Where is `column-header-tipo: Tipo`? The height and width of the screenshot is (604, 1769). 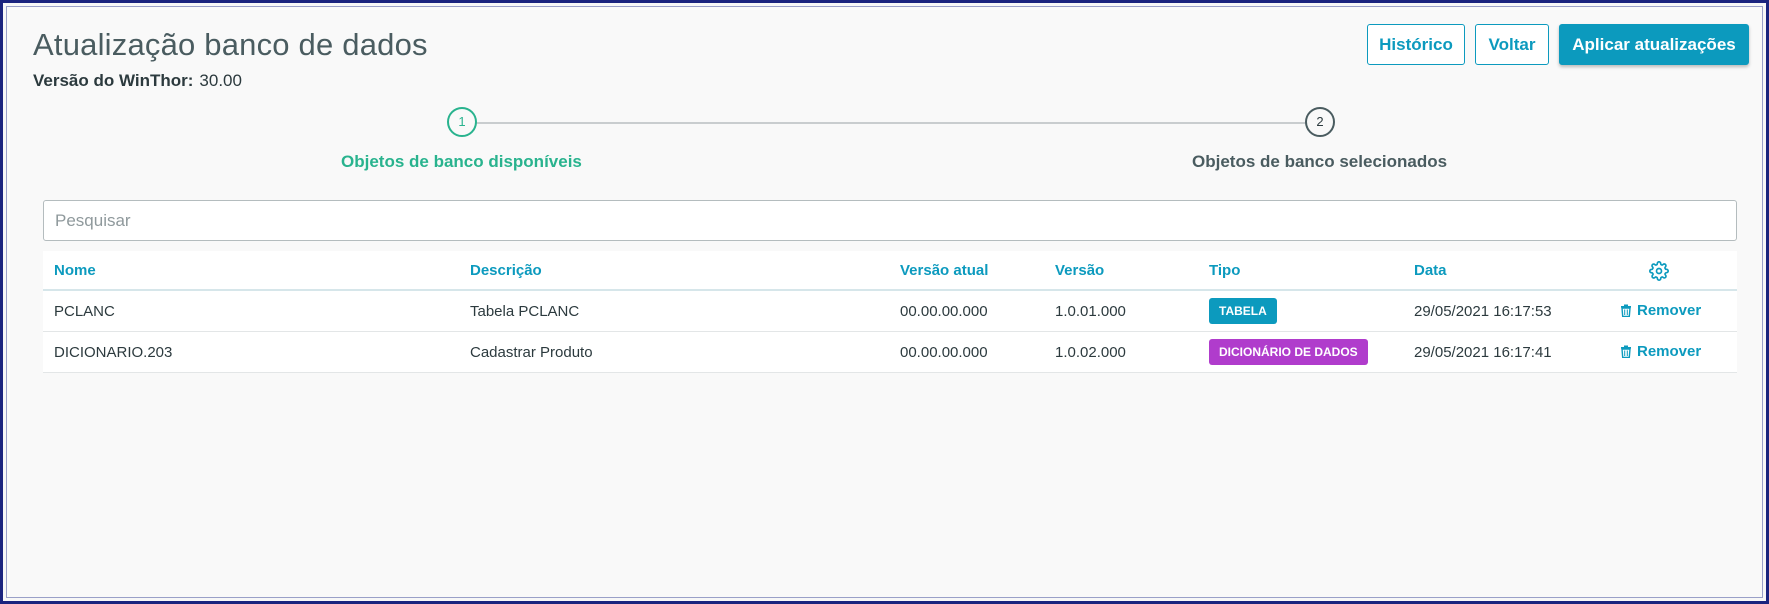
column-header-tipo: Tipo is located at coordinates (1224, 270).